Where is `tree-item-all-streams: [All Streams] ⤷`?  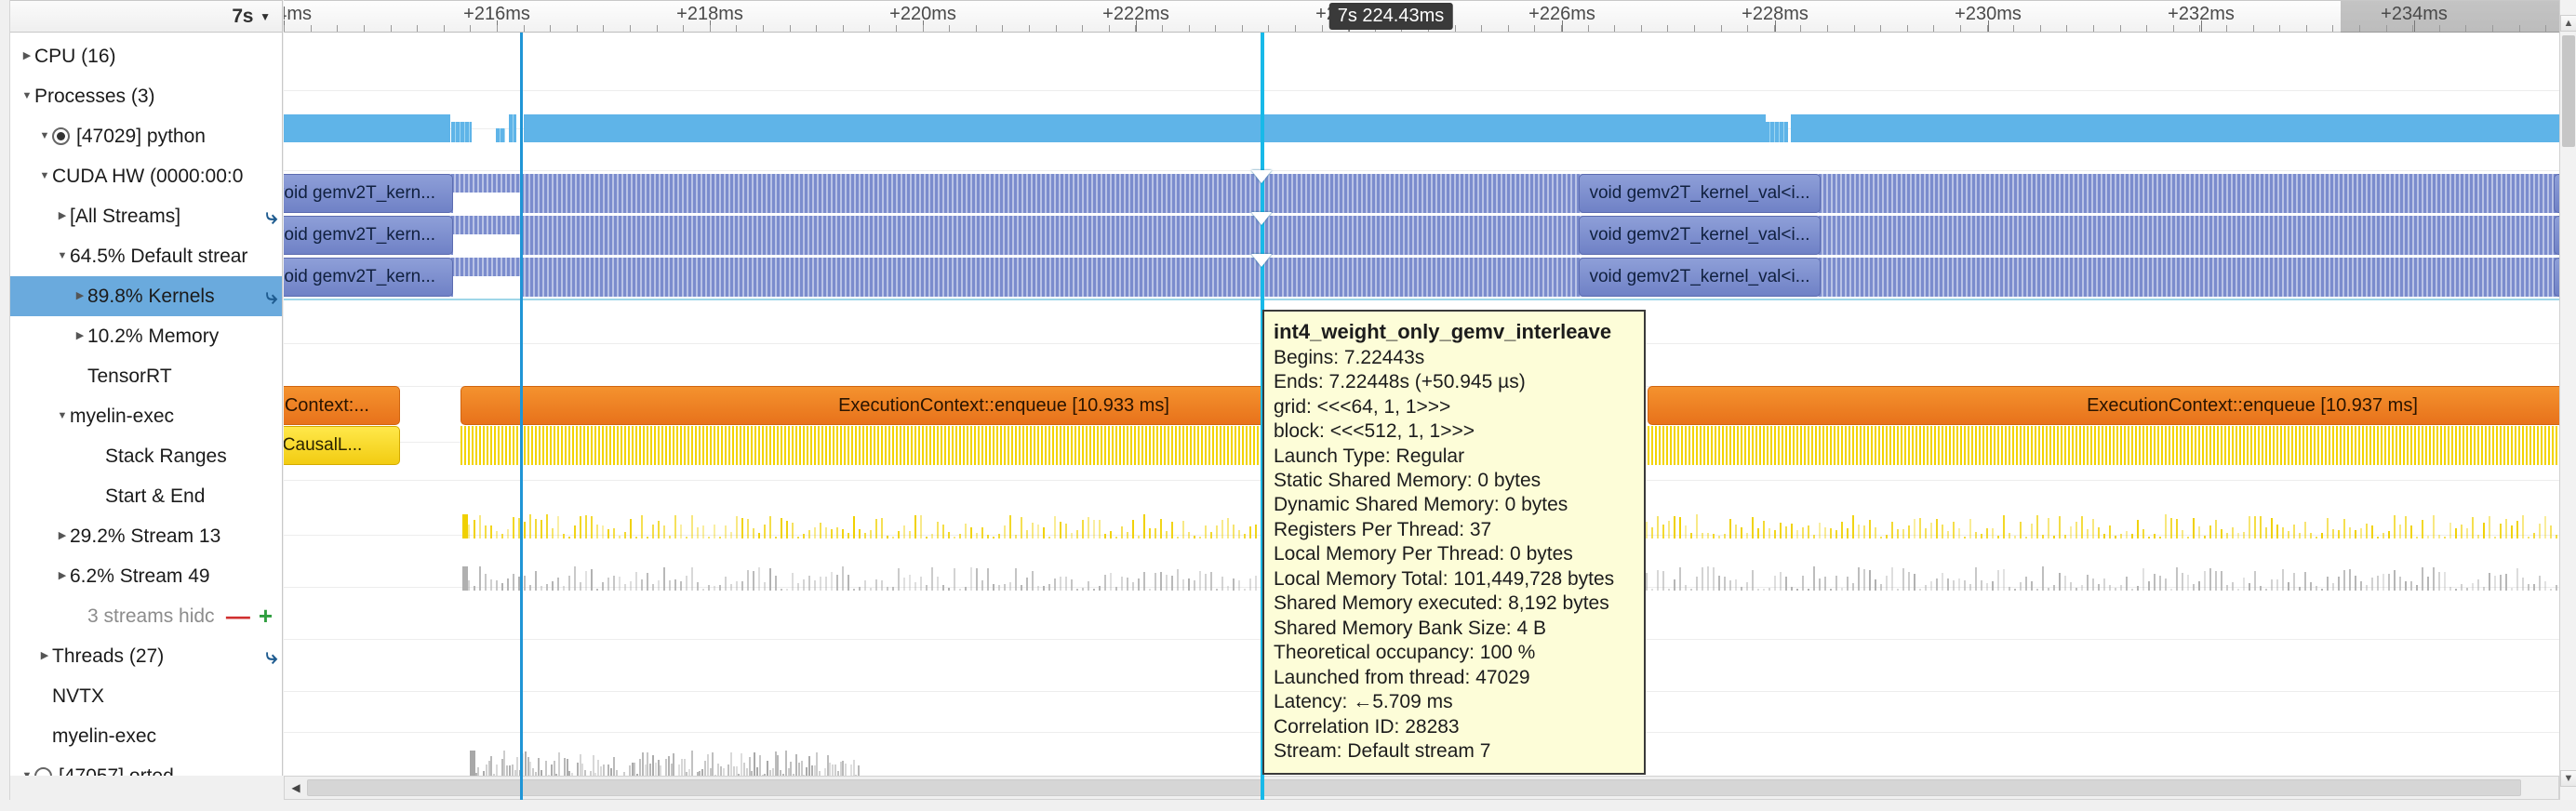 tree-item-all-streams: [All Streams] ⤷ is located at coordinates (146, 216).